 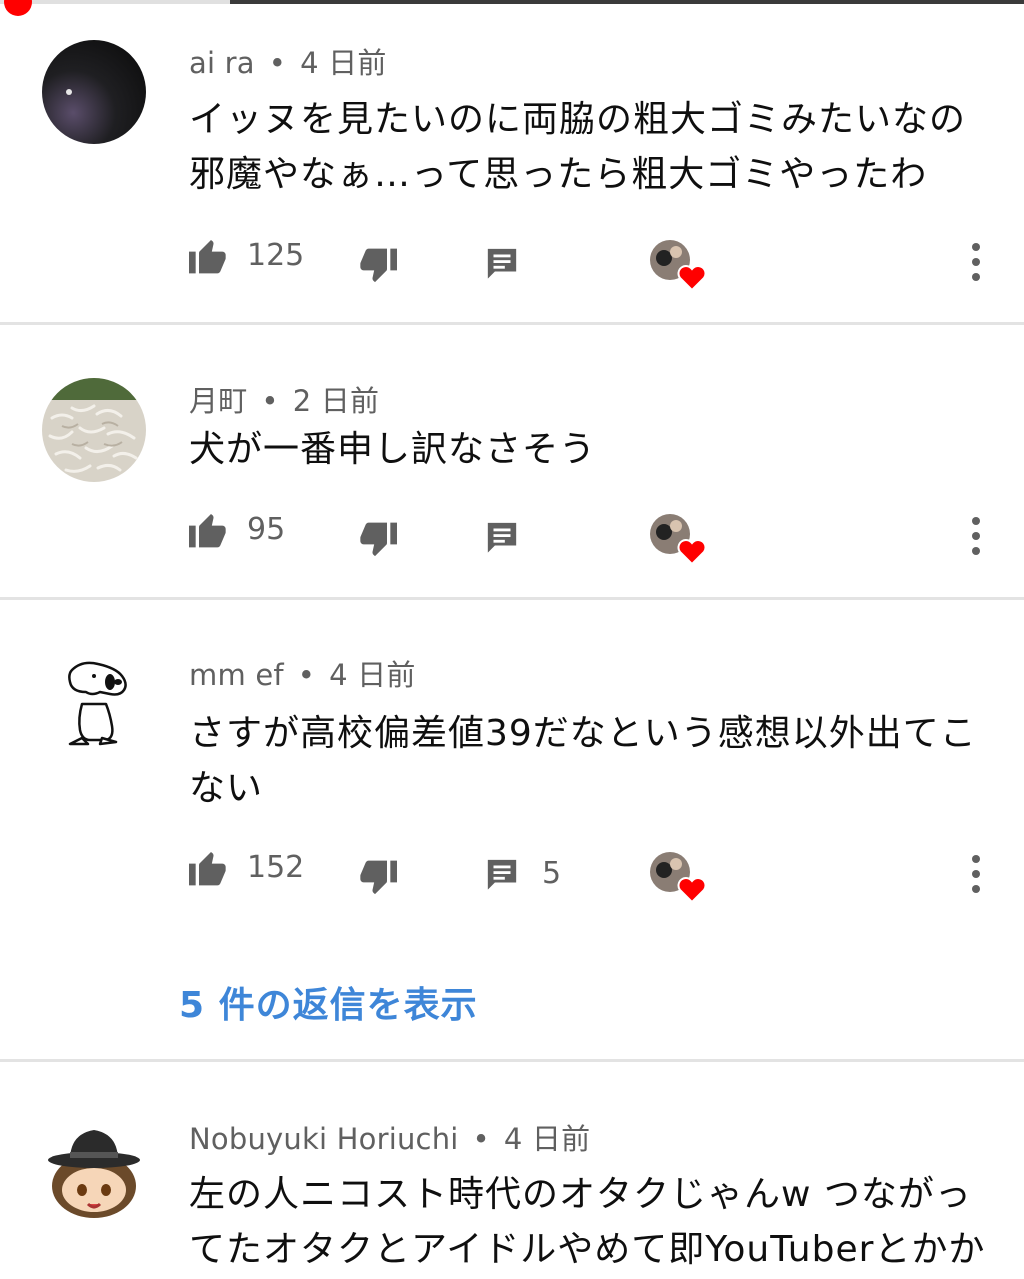 What do you see at coordinates (583, 733) in the screenshot?
I see `comment-text-line: さすが高校偏差値39だなという感想以外出てこ` at bounding box center [583, 733].